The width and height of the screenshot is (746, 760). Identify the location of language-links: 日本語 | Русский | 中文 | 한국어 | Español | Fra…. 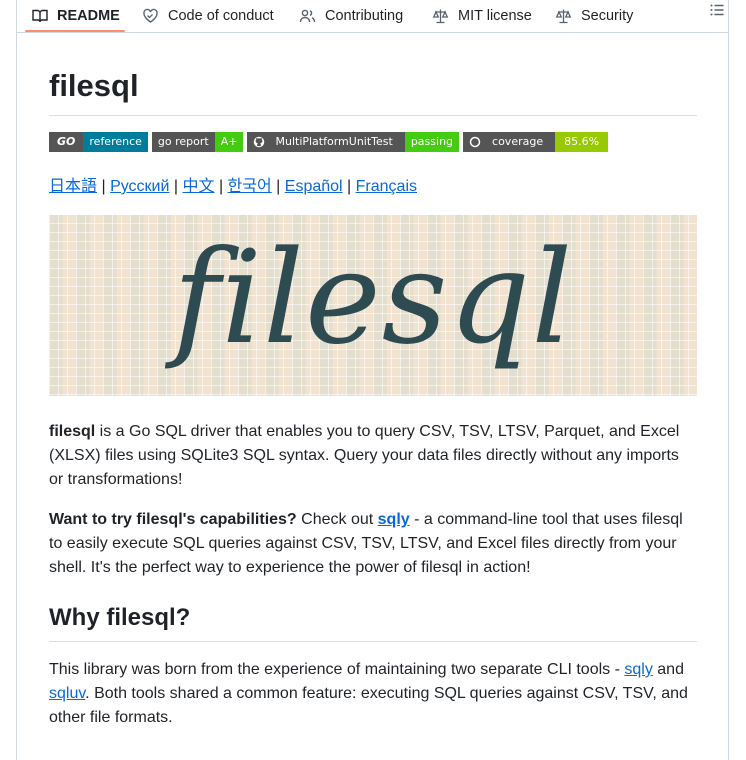
(233, 186).